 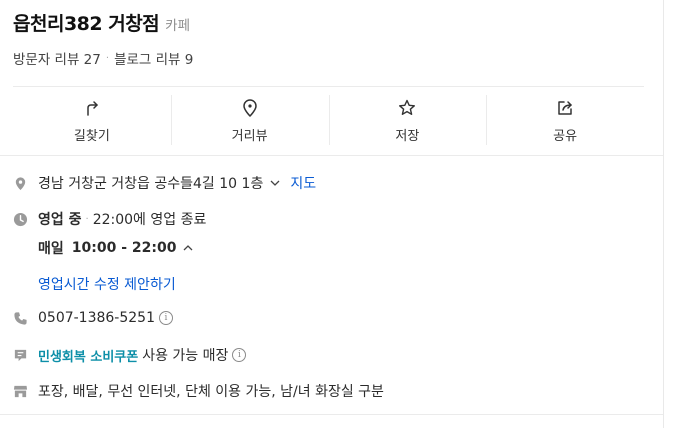 What do you see at coordinates (149, 220) in the screenshot?
I see `closing-time: 22:00에 영업 종료` at bounding box center [149, 220].